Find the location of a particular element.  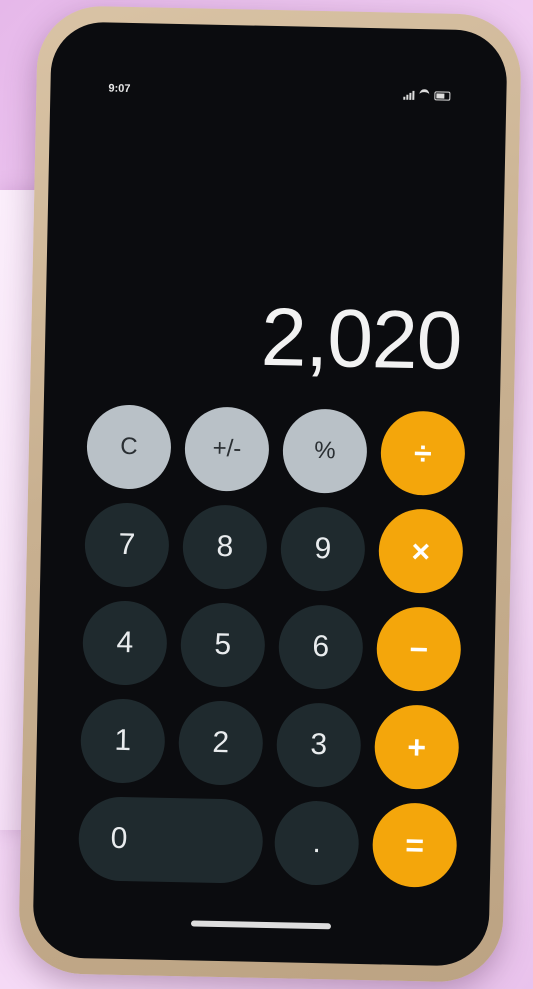

equals-button: = is located at coordinates (414, 845).